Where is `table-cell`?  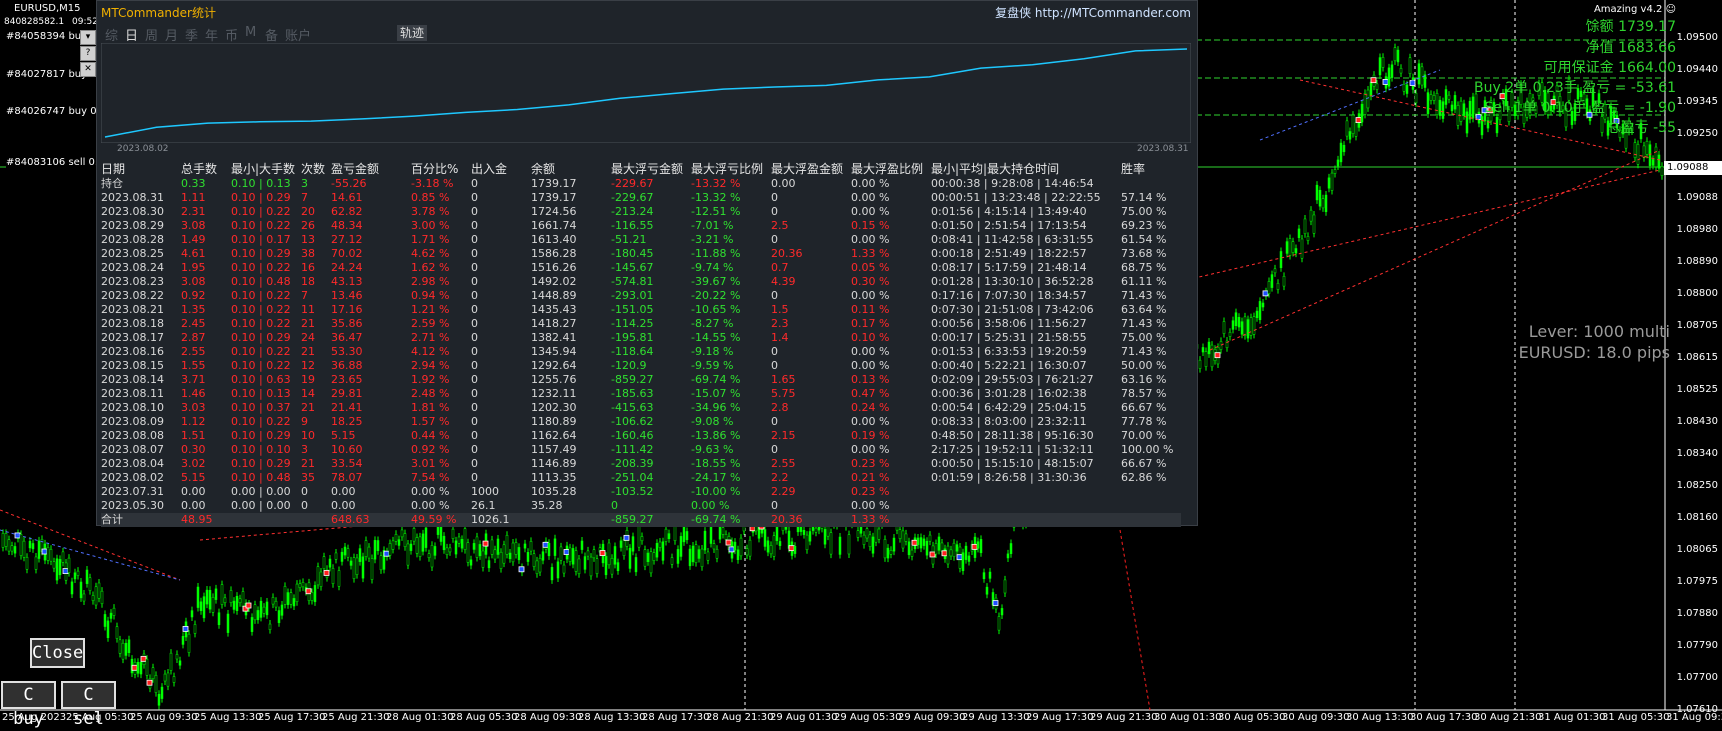
table-cell is located at coordinates (1151, 506).